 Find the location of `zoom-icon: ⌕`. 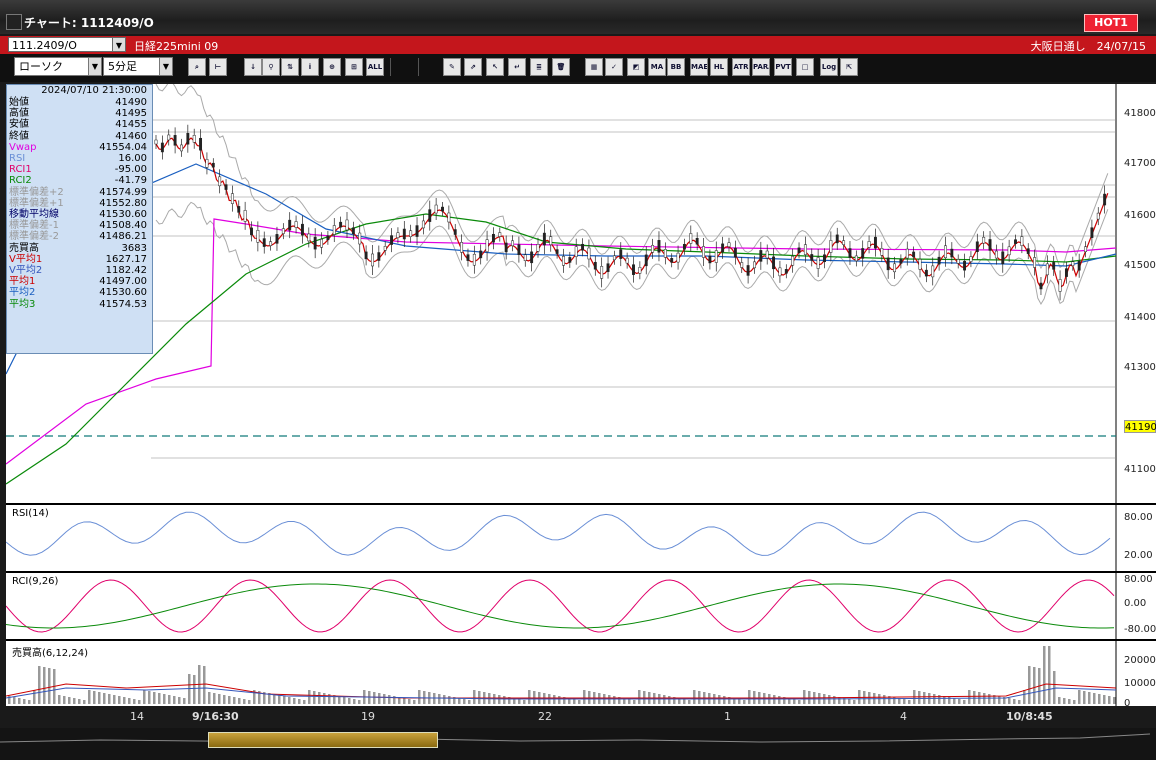

zoom-icon: ⌕ is located at coordinates (197, 67).